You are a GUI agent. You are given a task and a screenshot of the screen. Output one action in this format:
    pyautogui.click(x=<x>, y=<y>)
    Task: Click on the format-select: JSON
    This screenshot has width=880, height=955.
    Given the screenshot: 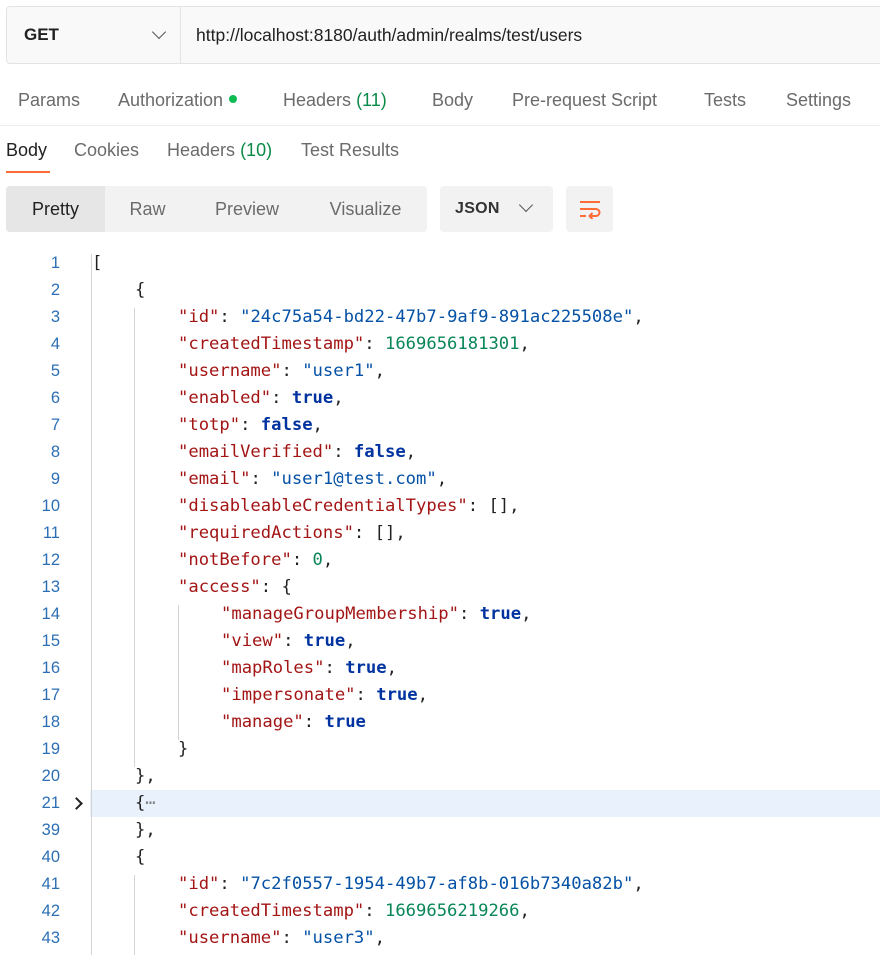 What is the action you would take?
    pyautogui.click(x=496, y=209)
    